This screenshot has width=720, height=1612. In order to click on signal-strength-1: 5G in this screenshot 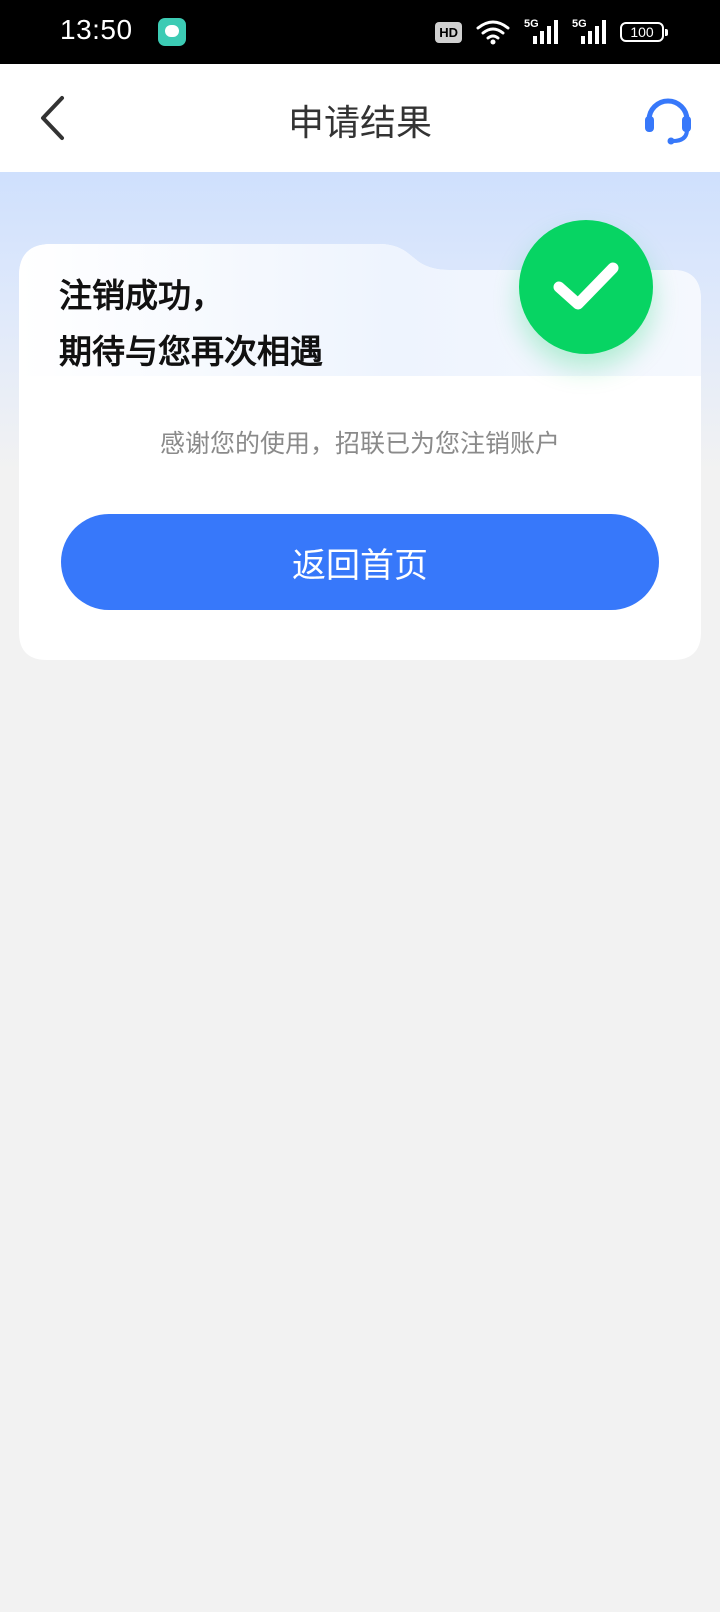, I will do `click(541, 32)`.